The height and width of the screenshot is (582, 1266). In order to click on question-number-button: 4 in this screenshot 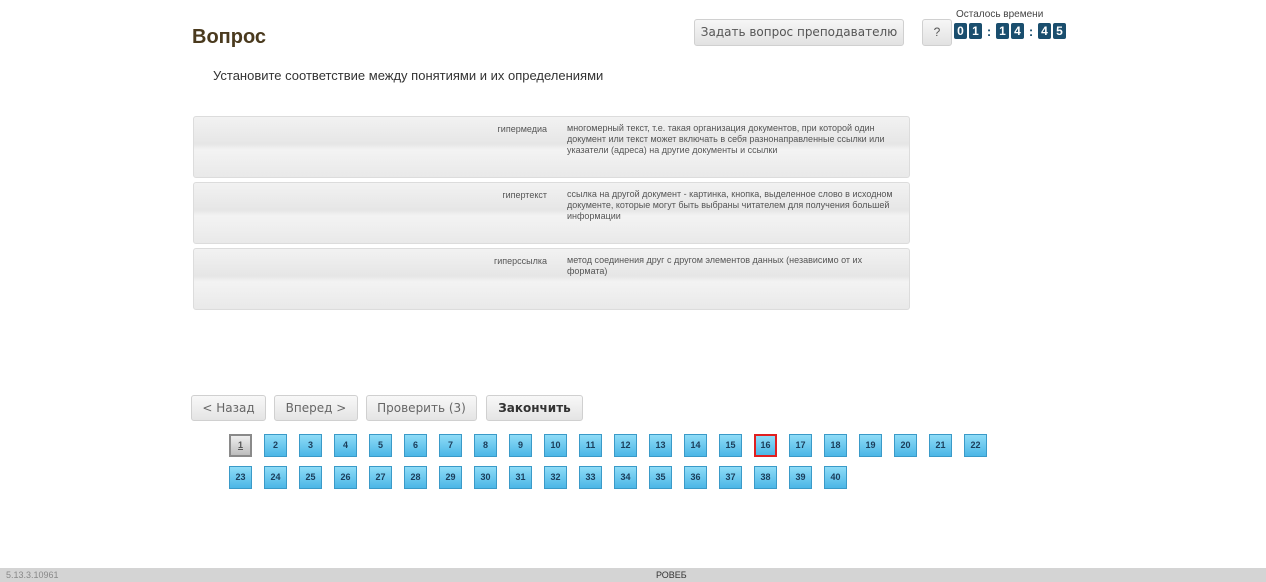, I will do `click(345, 445)`.